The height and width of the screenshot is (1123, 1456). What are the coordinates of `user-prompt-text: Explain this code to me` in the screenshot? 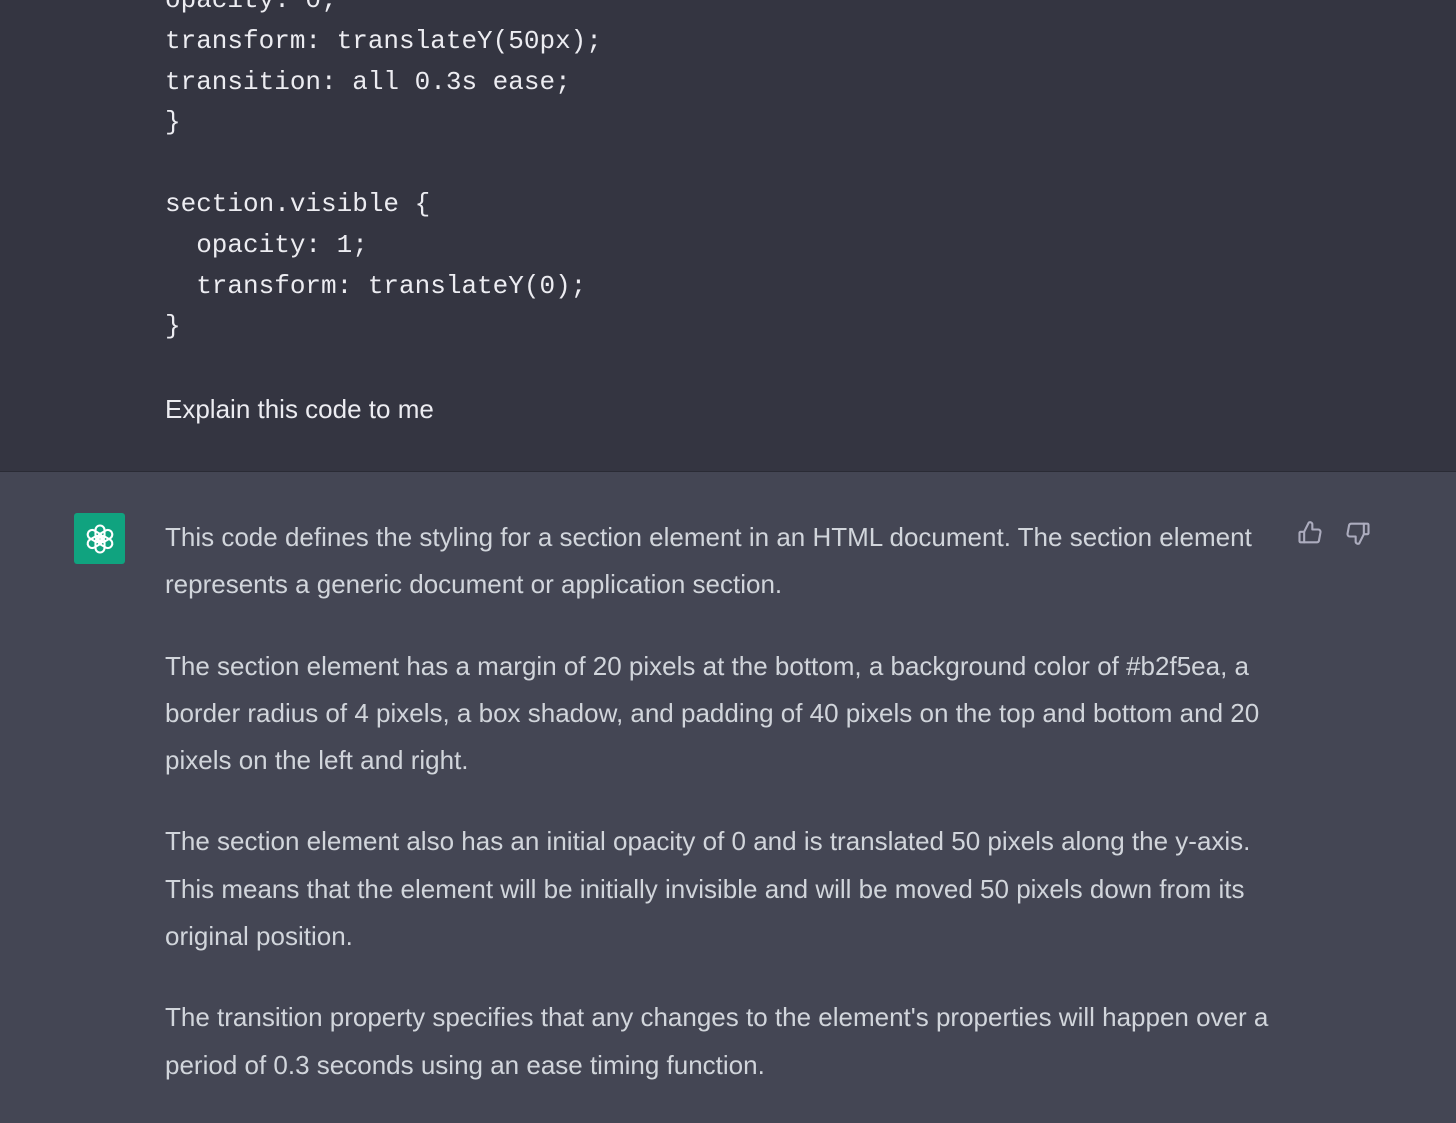 It's located at (299, 409).